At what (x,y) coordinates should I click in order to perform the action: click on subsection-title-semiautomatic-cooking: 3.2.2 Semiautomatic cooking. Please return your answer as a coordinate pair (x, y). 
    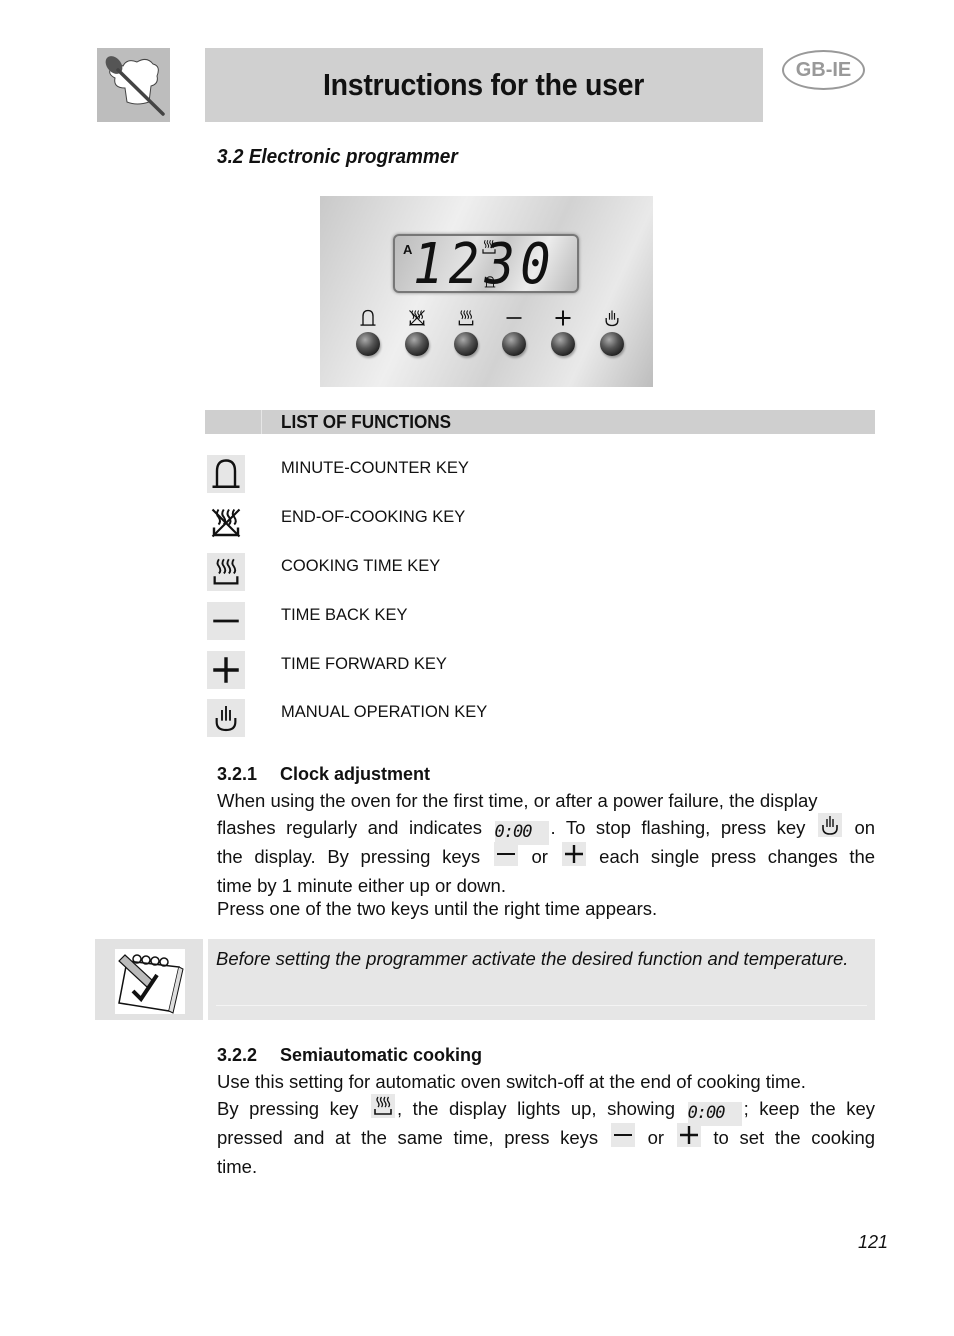
    Looking at the image, I should click on (349, 1055).